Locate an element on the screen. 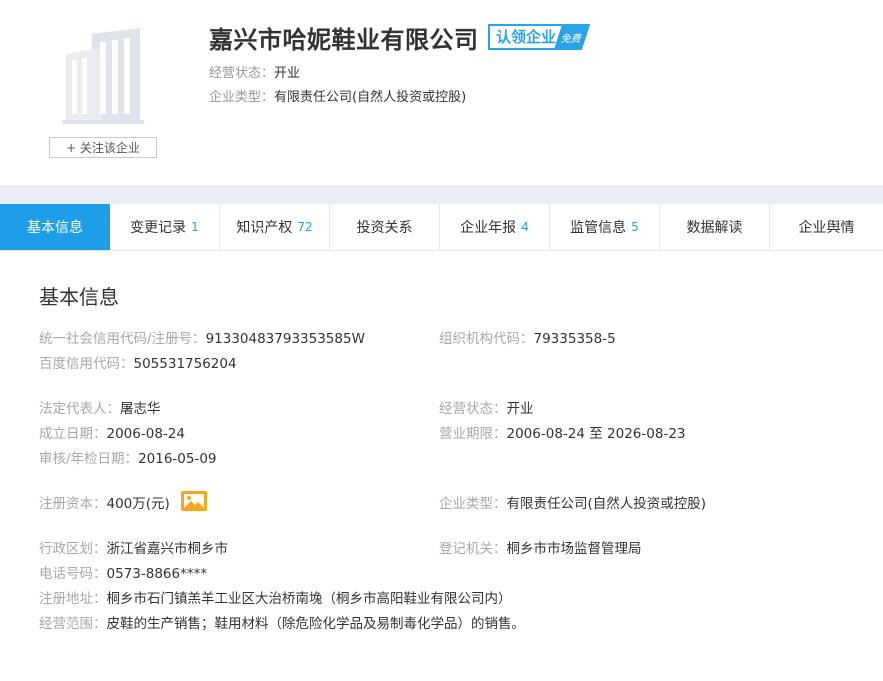  baidu-code-value: 505531756204 is located at coordinates (185, 364).